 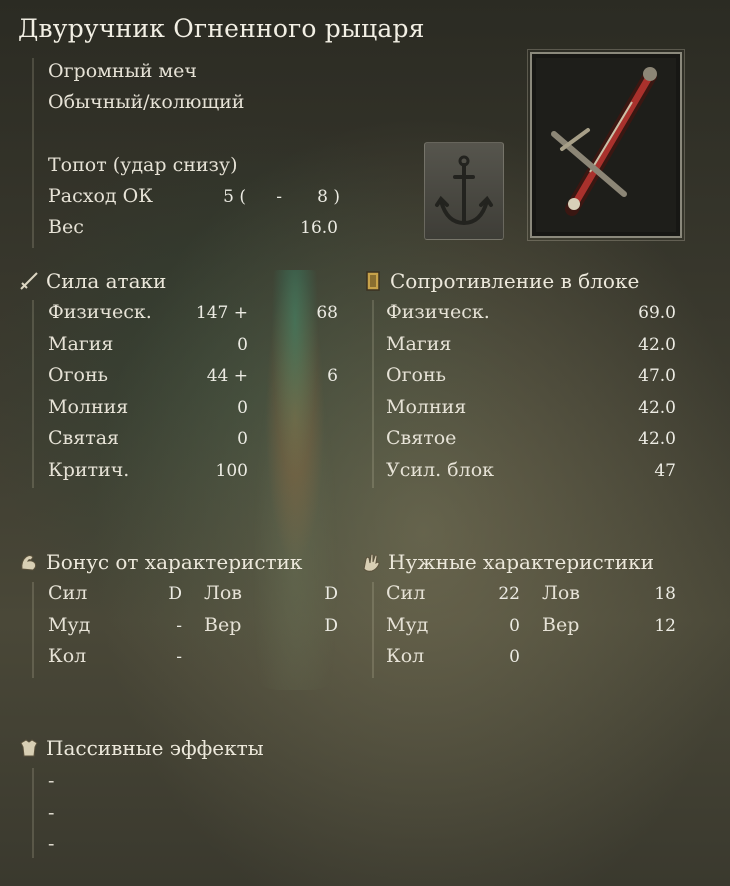 What do you see at coordinates (327, 313) in the screenshot?
I see `attack-bonus-value: 68` at bounding box center [327, 313].